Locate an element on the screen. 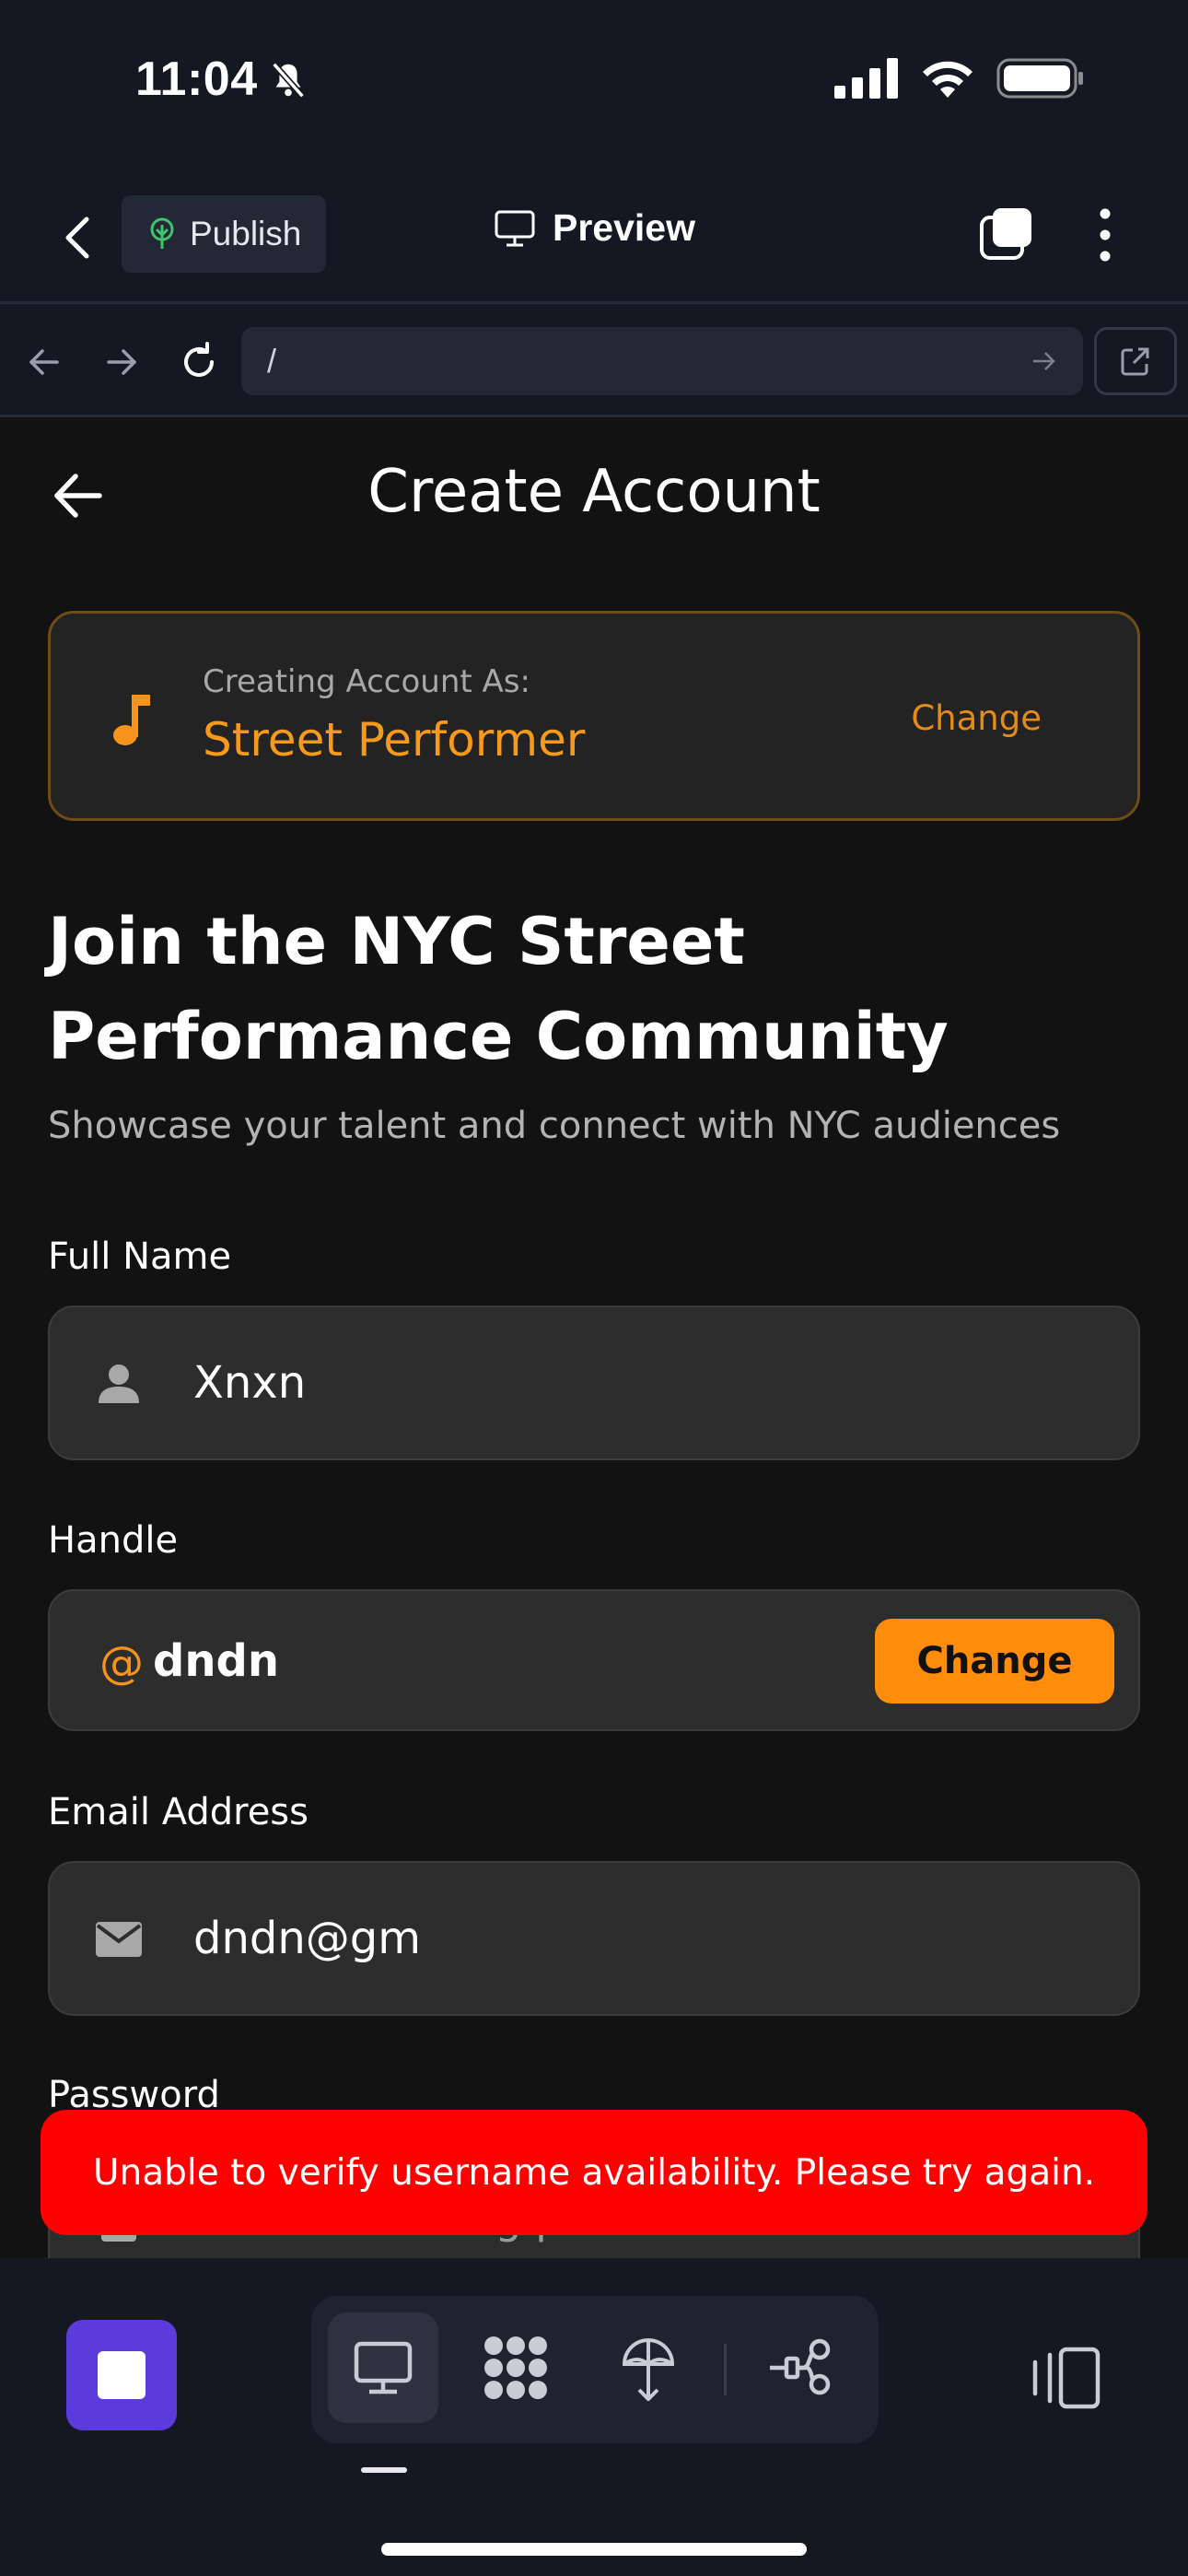  email-field: dndn@gm is located at coordinates (594, 1938).